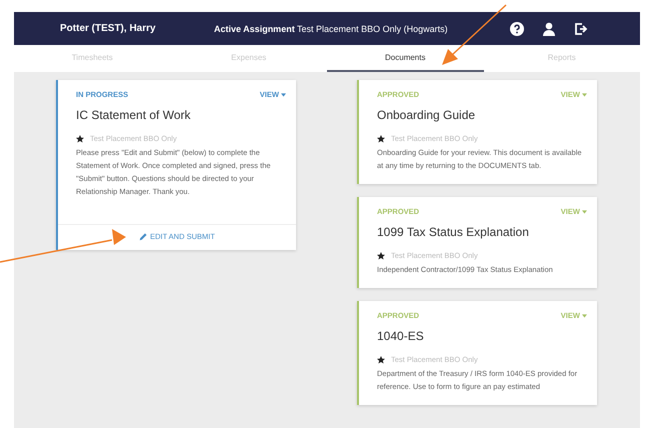  I want to click on user-name: Potter (TEST), Harry, so click(108, 28).